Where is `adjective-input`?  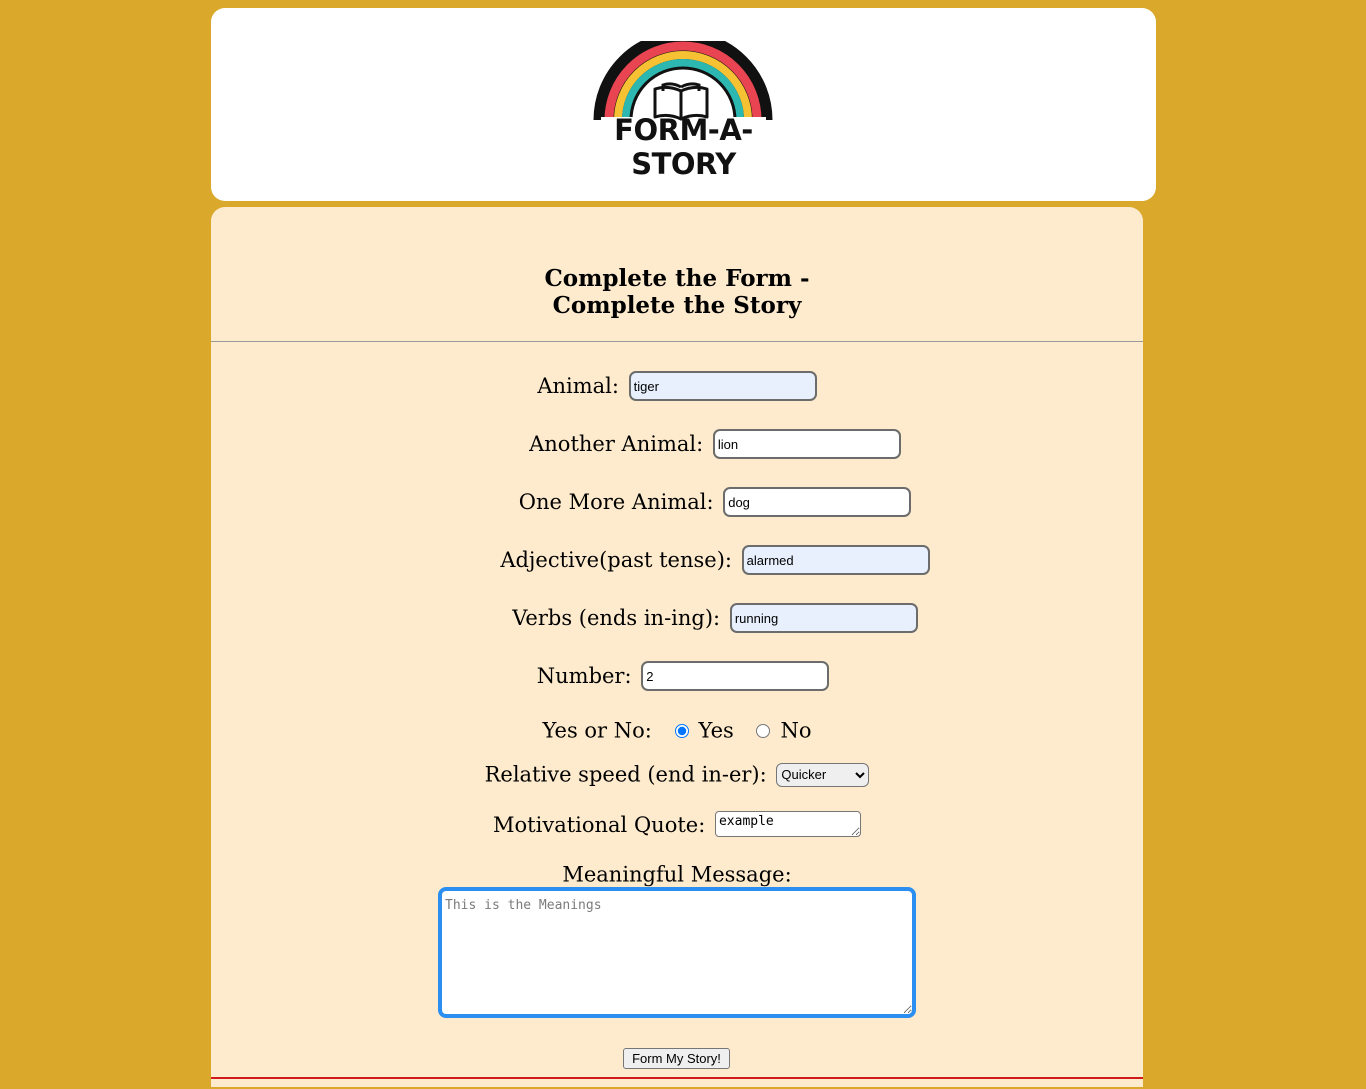
adjective-input is located at coordinates (835, 560).